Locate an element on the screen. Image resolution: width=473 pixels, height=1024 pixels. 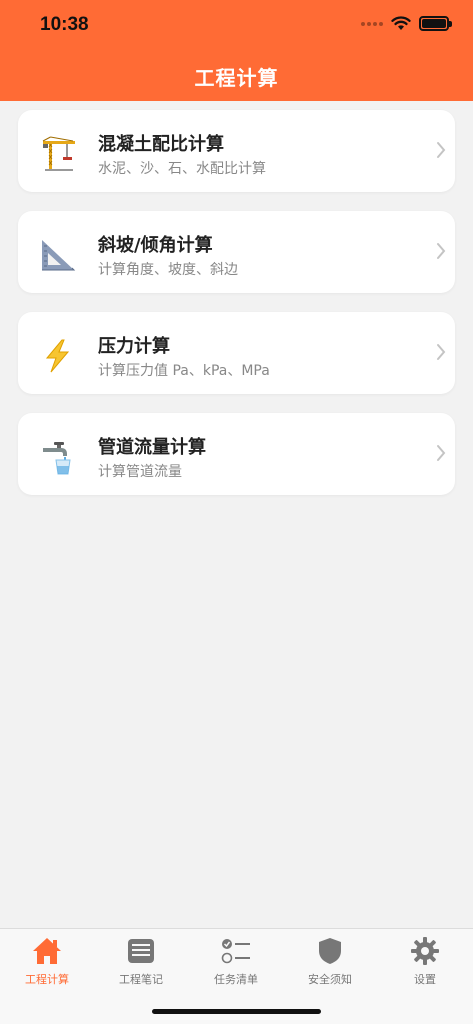
status-indicators is located at coordinates (406, 23).